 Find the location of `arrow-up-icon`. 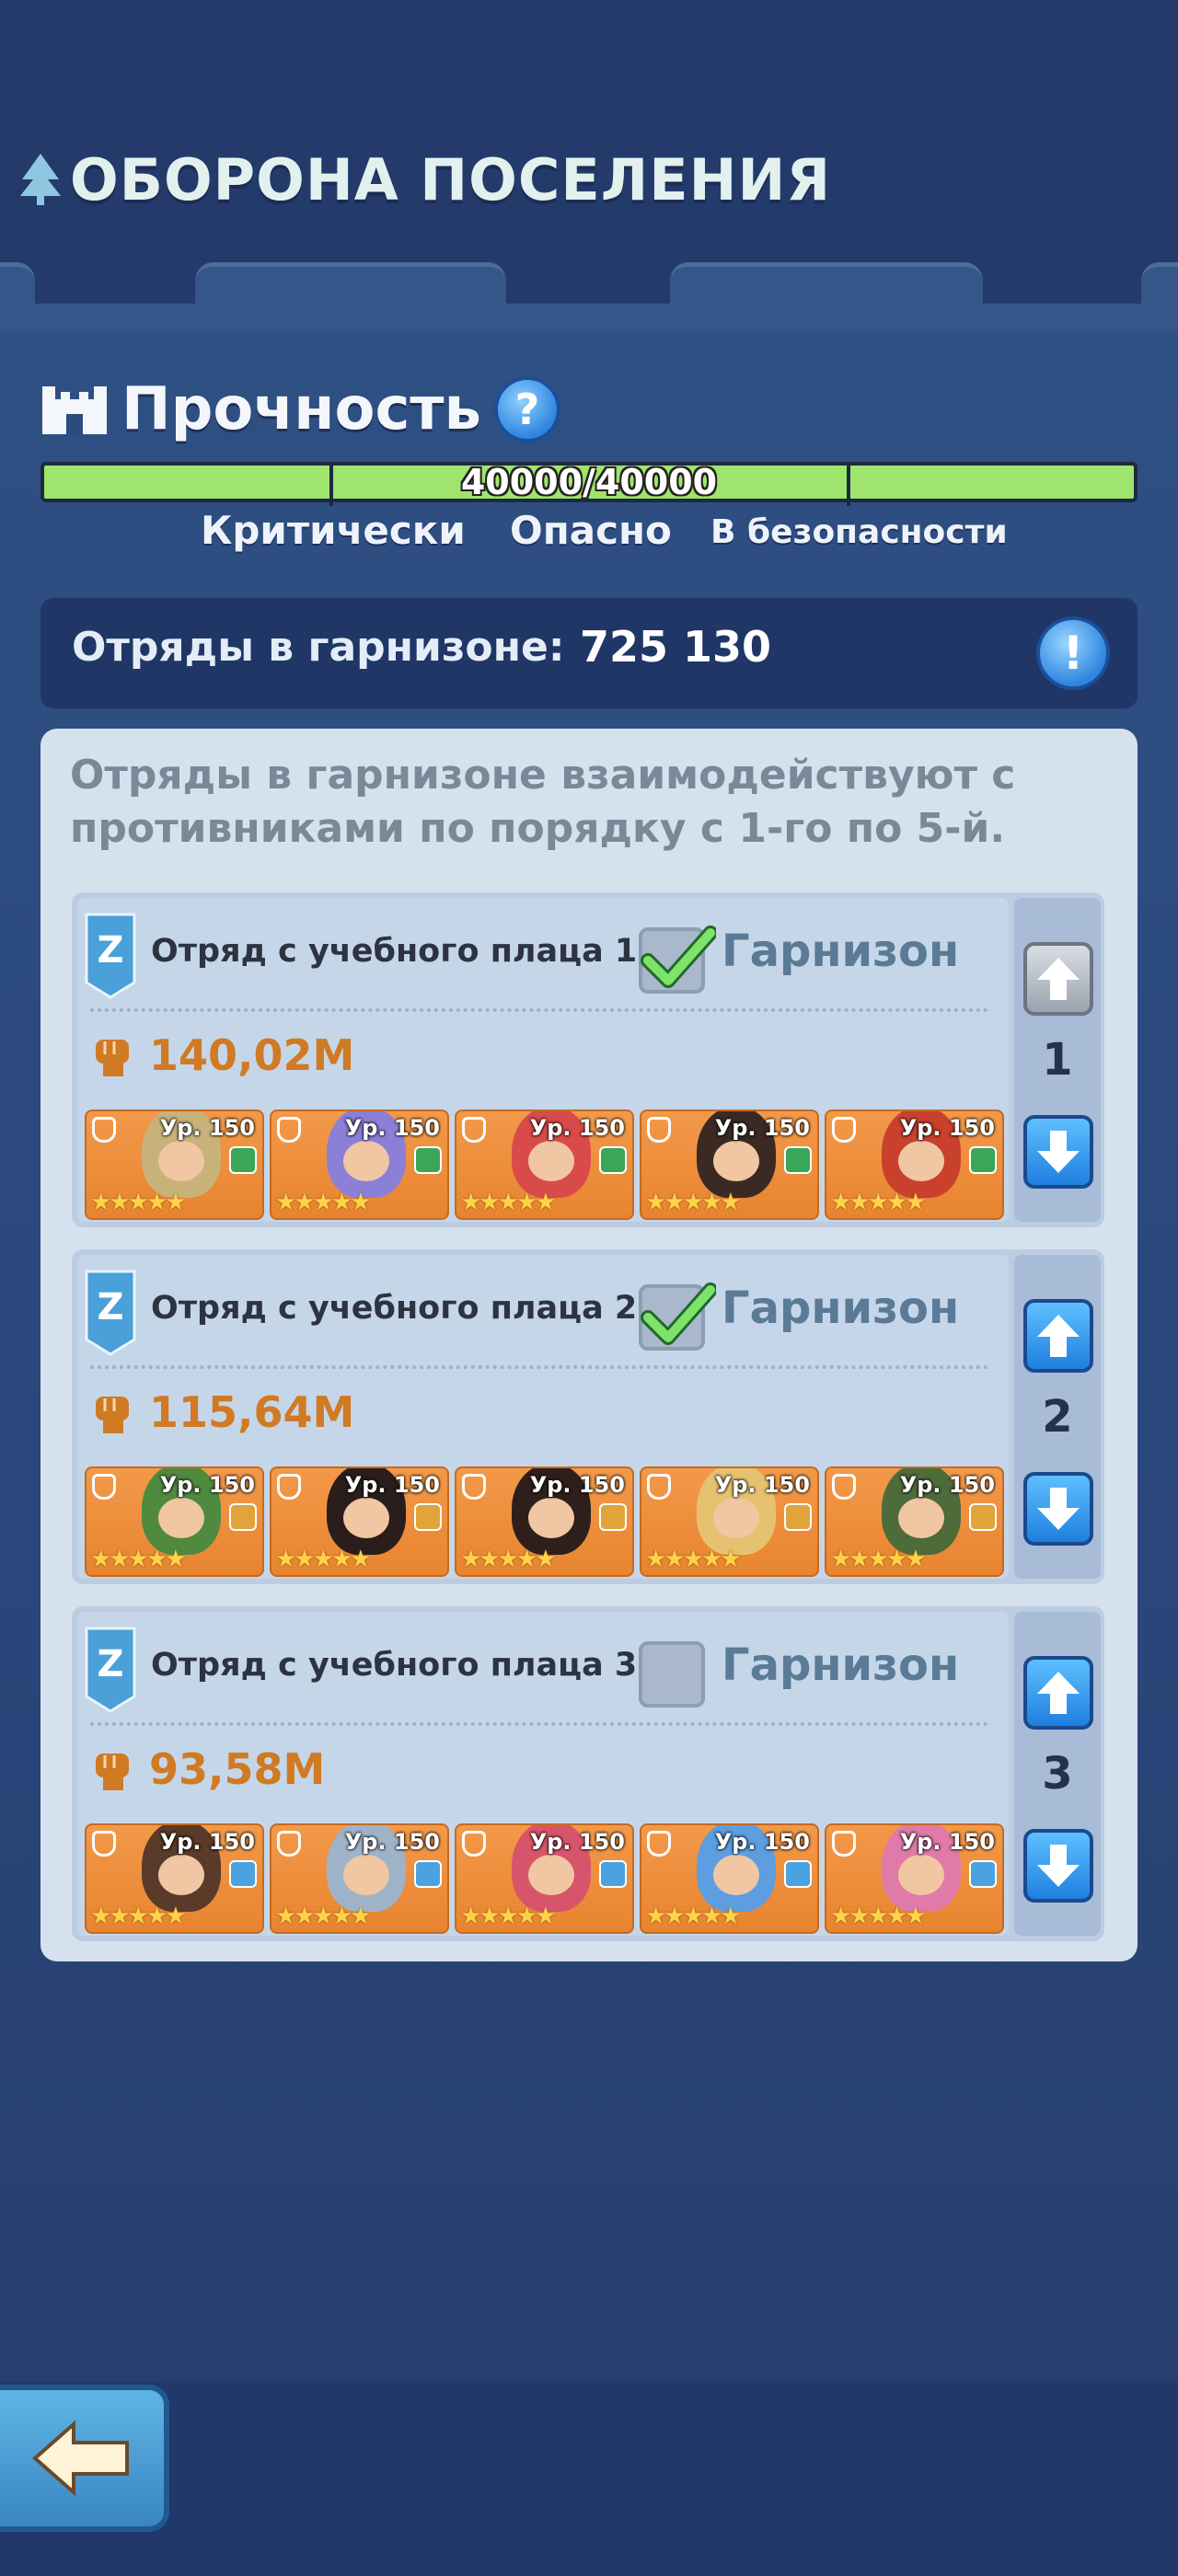

arrow-up-icon is located at coordinates (1058, 1693).